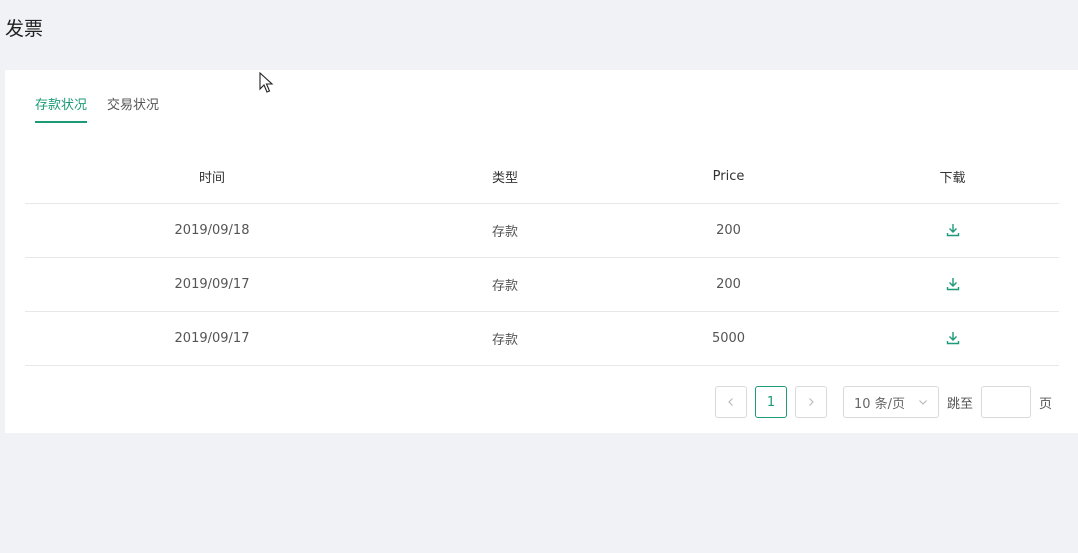 The height and width of the screenshot is (553, 1078). I want to click on table-row: 2019/09/17 存款 5000, so click(542, 339).